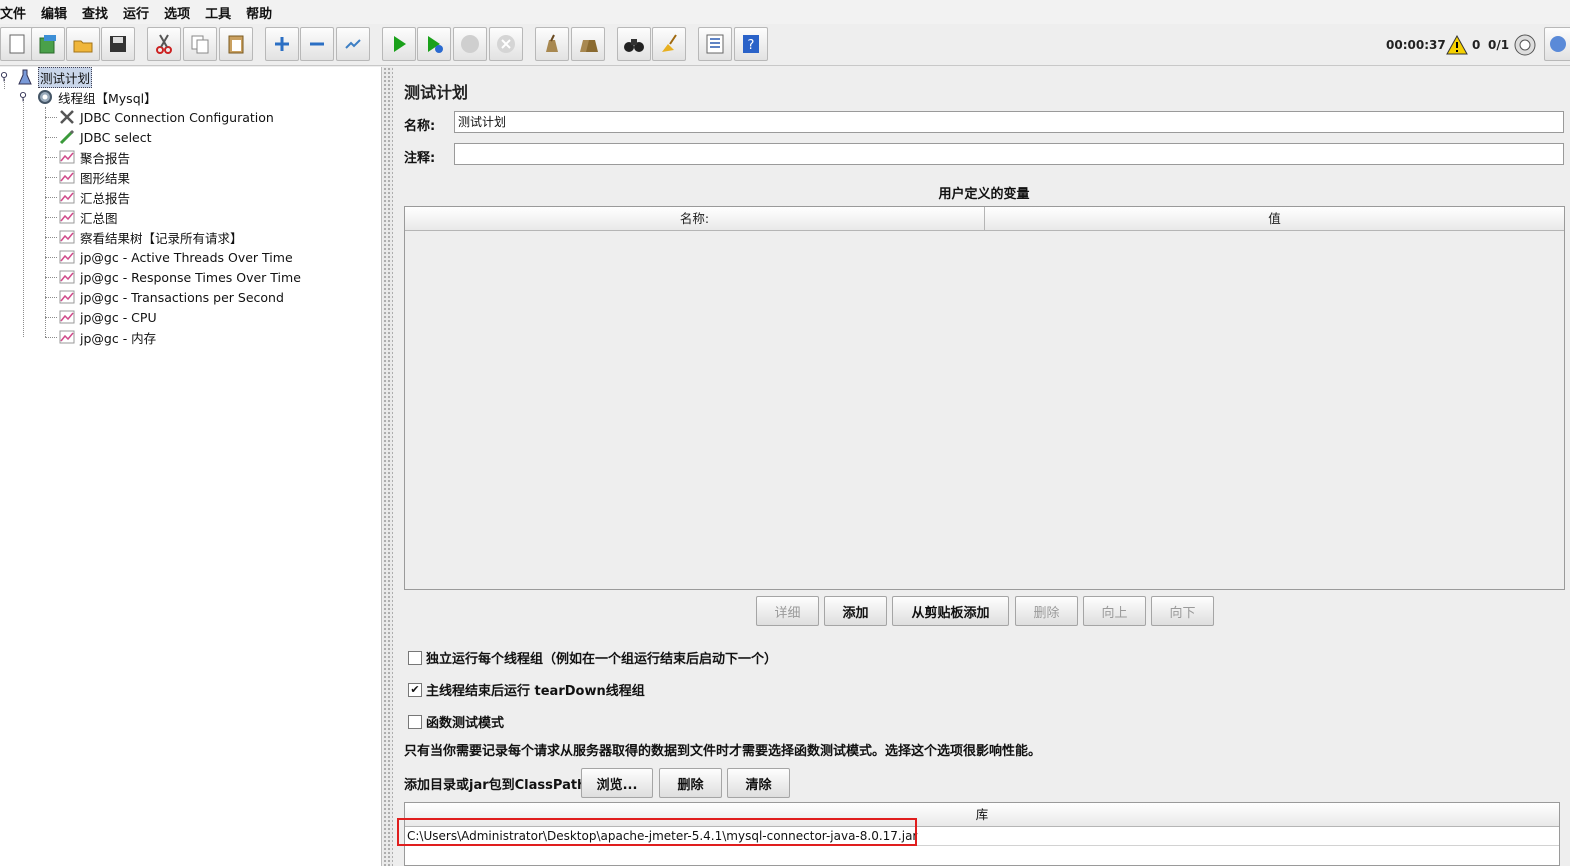  What do you see at coordinates (506, 44) in the screenshot?
I see `shutdown-button` at bounding box center [506, 44].